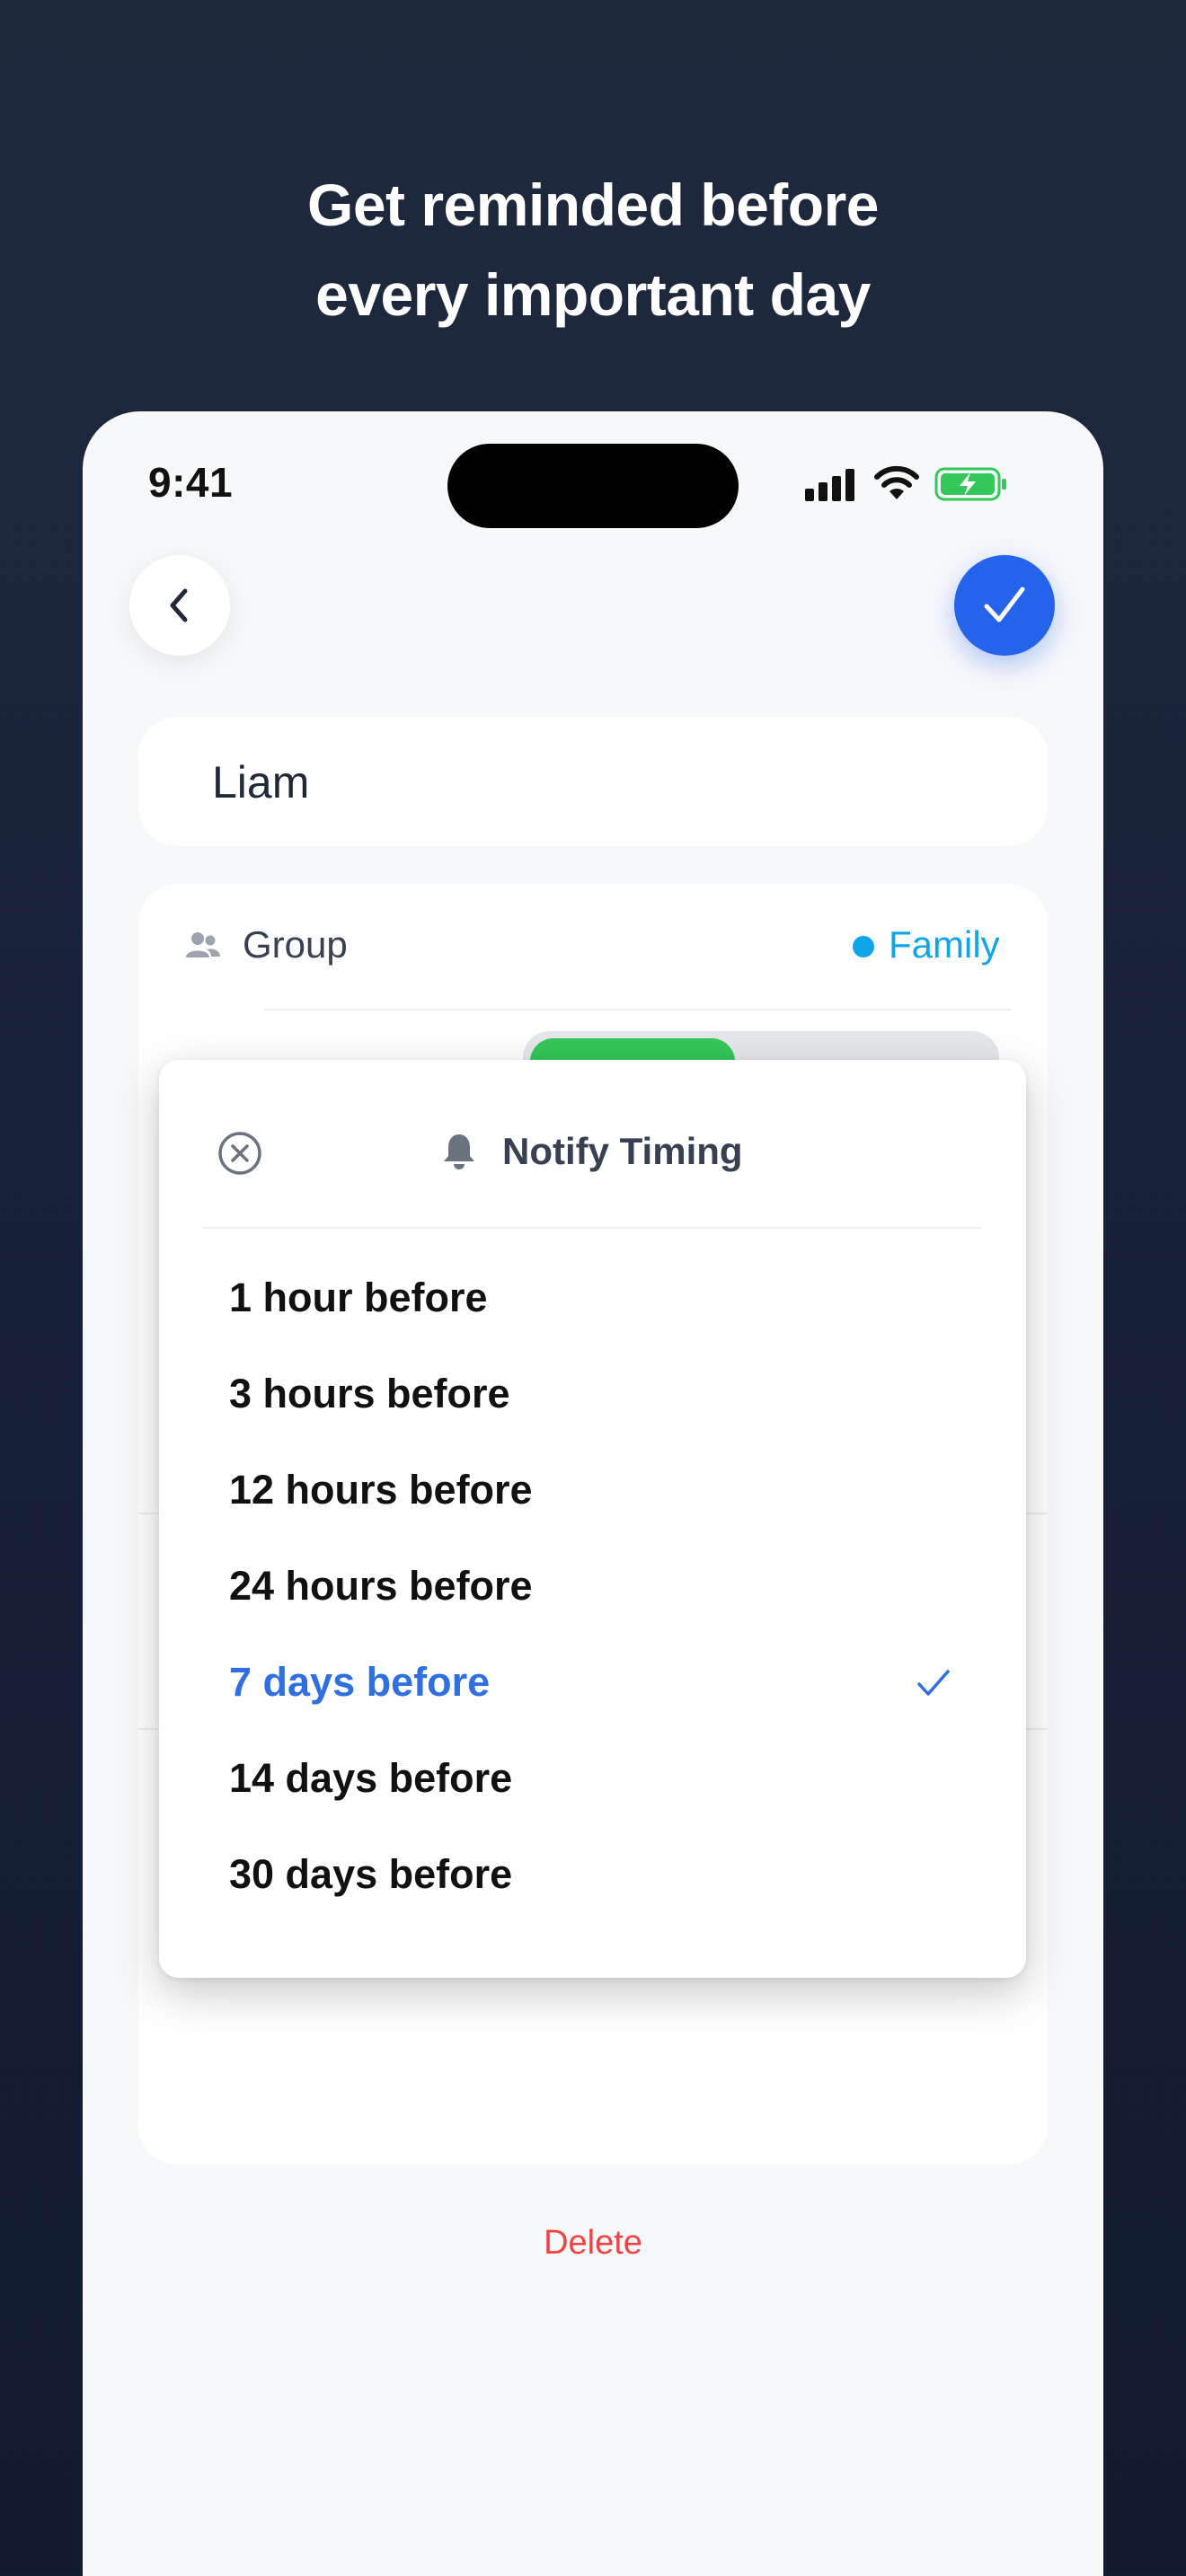 This screenshot has height=2576, width=1186. What do you see at coordinates (597, 1586) in the screenshot?
I see `option-24-hours-before: 24 hours before` at bounding box center [597, 1586].